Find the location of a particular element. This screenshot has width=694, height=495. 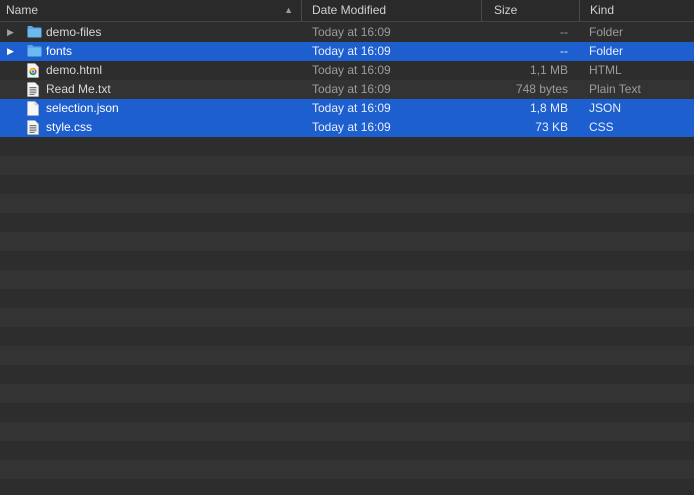

column-header-size: Size is located at coordinates (531, 10).